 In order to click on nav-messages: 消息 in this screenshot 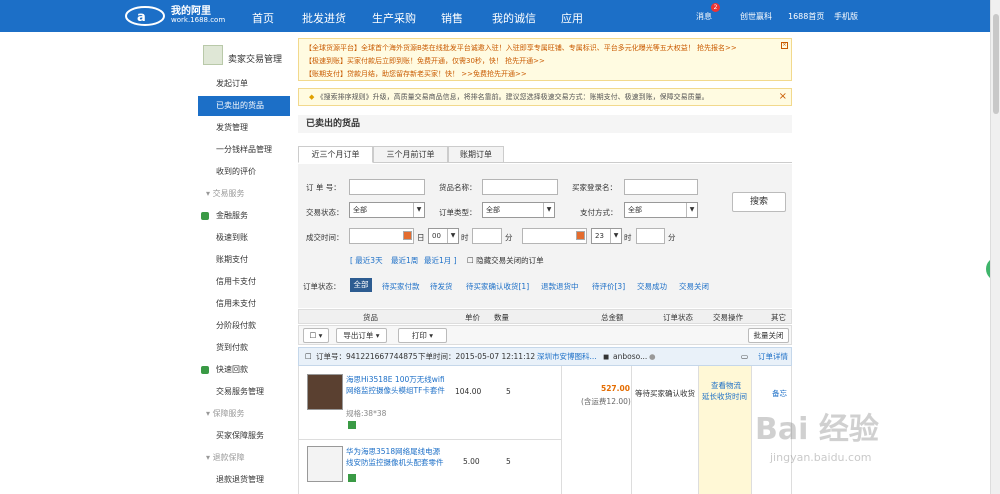, I will do `click(704, 16)`.